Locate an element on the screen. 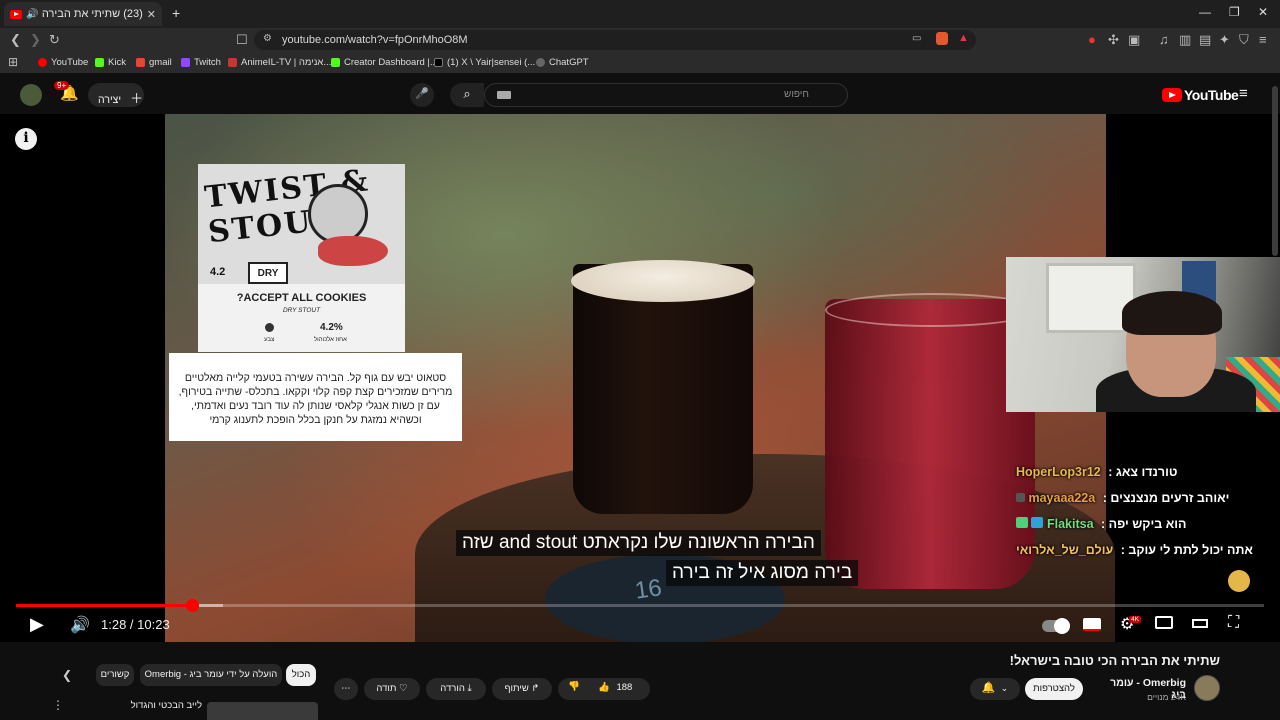 The height and width of the screenshot is (720, 1280). channel-avatar is located at coordinates (1207, 688).